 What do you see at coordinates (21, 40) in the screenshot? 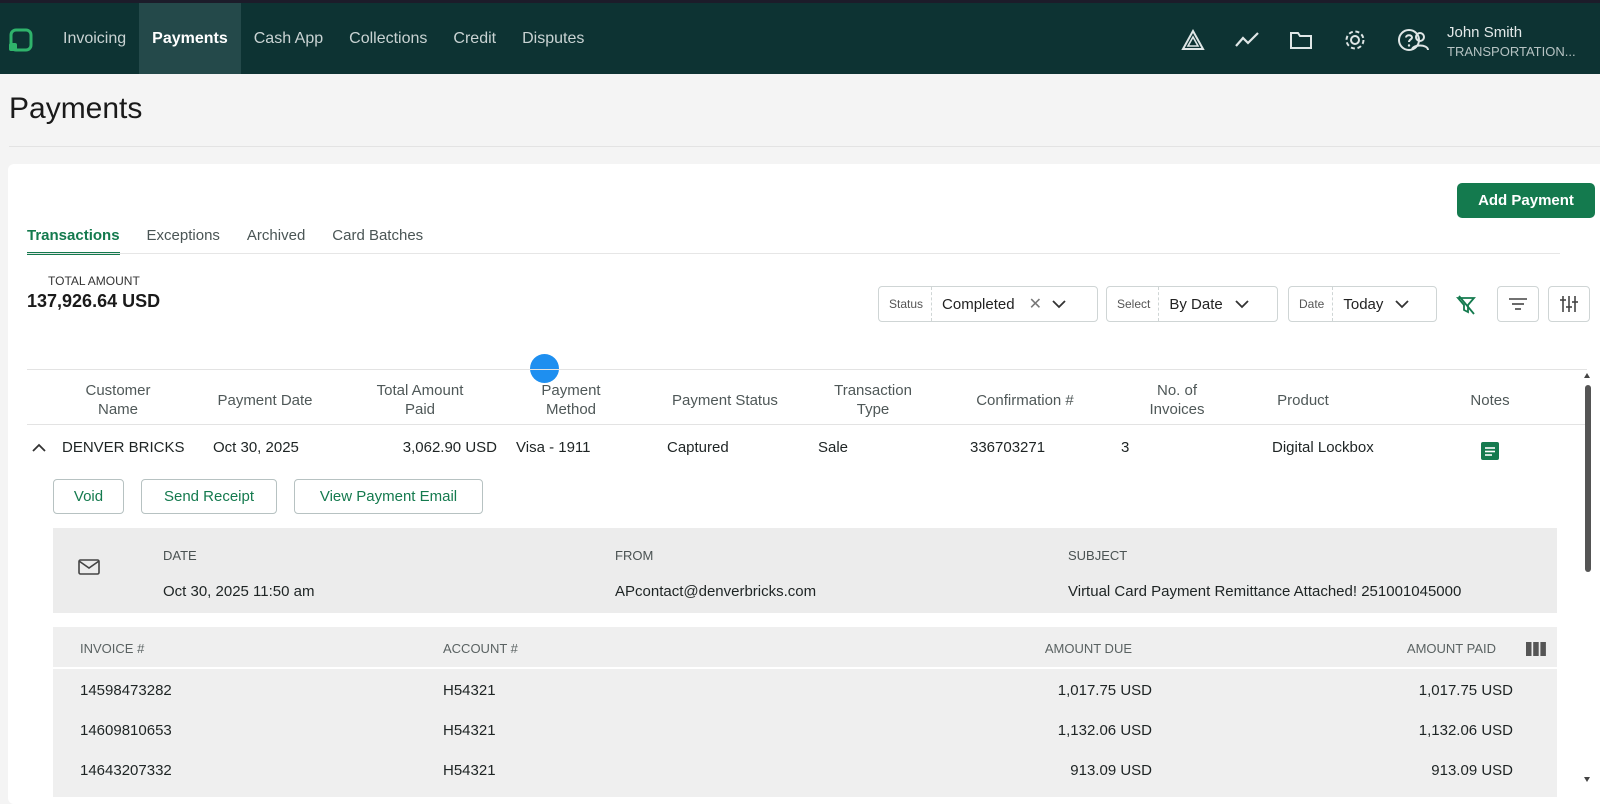
I see `app-logo-icon` at bounding box center [21, 40].